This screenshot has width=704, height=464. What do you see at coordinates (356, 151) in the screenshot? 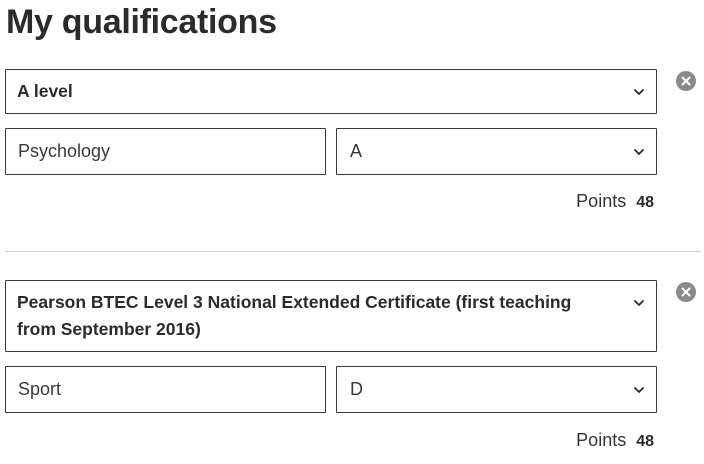
I see `grade-value: A` at bounding box center [356, 151].